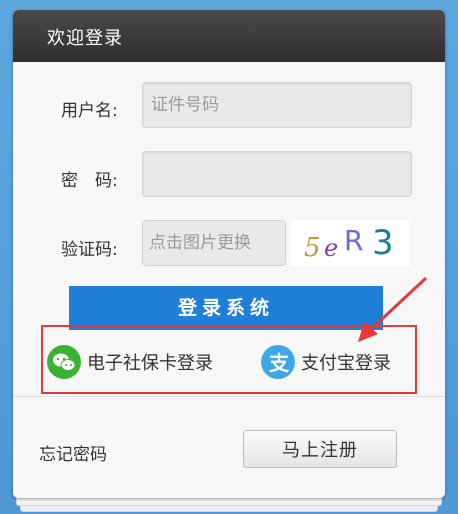 This screenshot has width=458, height=514. I want to click on password-input, so click(277, 174).